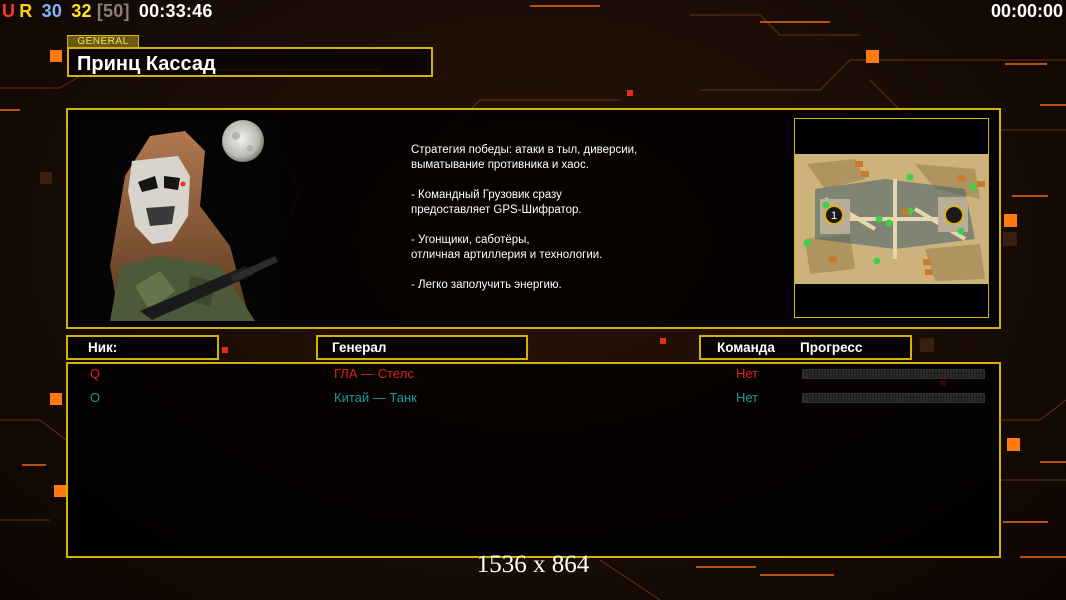 This screenshot has width=1066, height=600. I want to click on hud-value-2: 32, so click(81, 11).